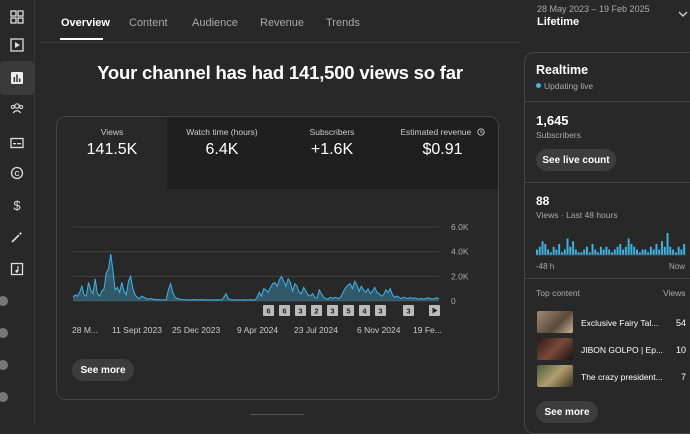 This screenshot has width=690, height=434. I want to click on copyright-icon: C, so click(17, 173).